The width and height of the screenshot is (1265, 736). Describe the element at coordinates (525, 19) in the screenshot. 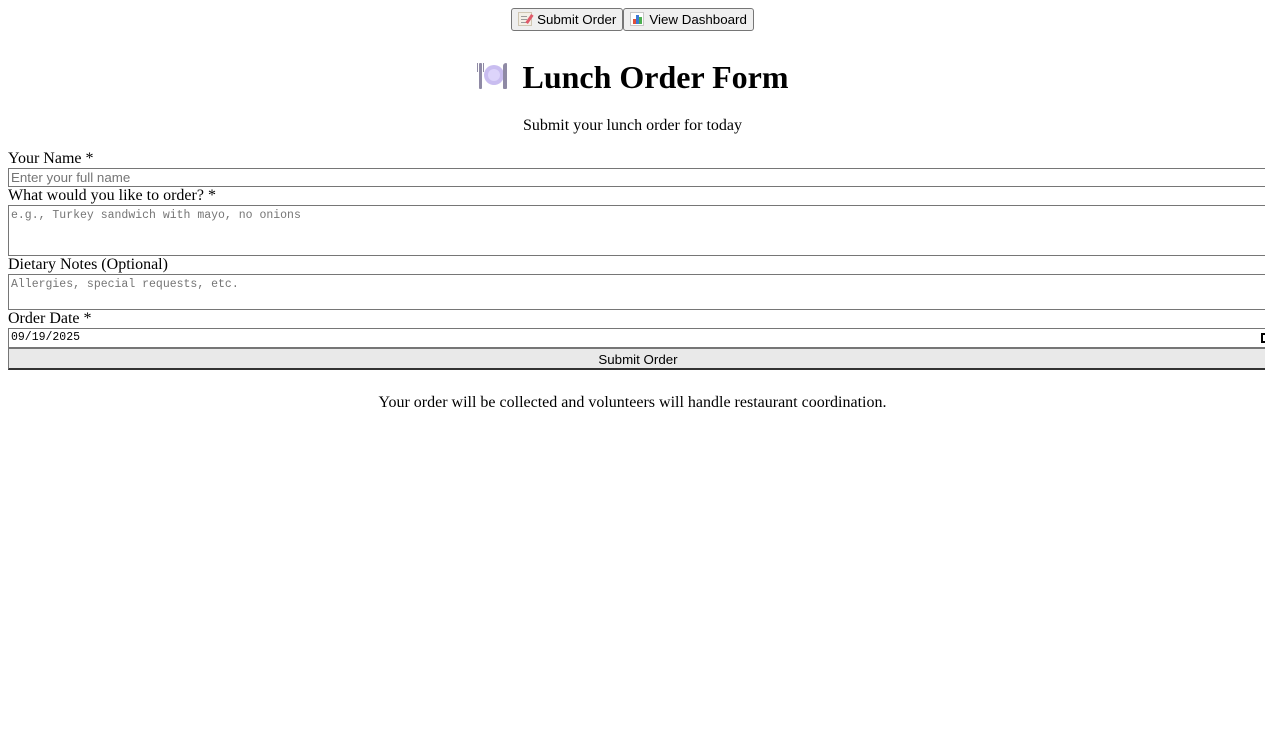

I see `memo-icon` at that location.